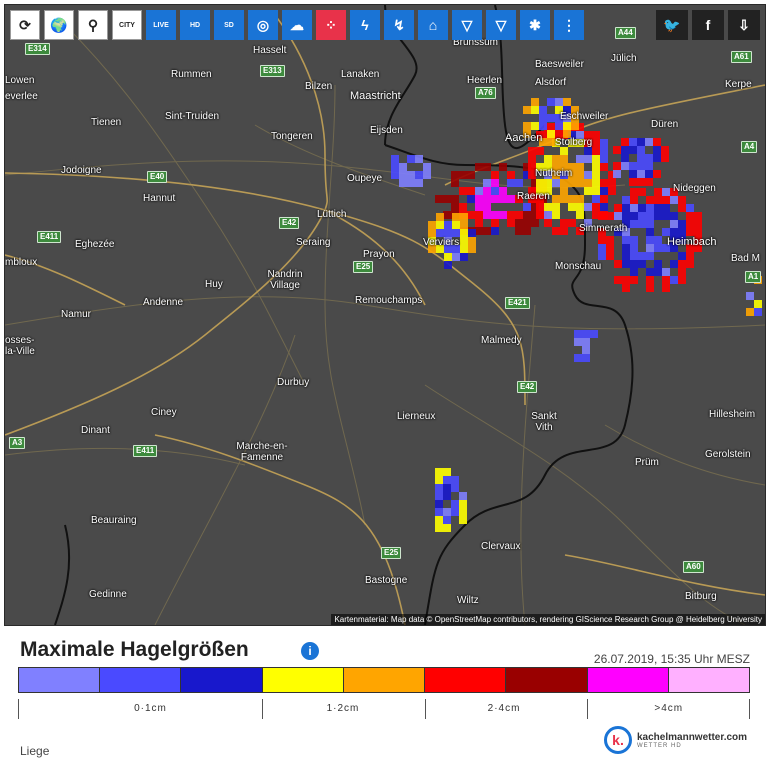 This screenshot has height=762, width=776. I want to click on hail-button: ⁘, so click(331, 25).